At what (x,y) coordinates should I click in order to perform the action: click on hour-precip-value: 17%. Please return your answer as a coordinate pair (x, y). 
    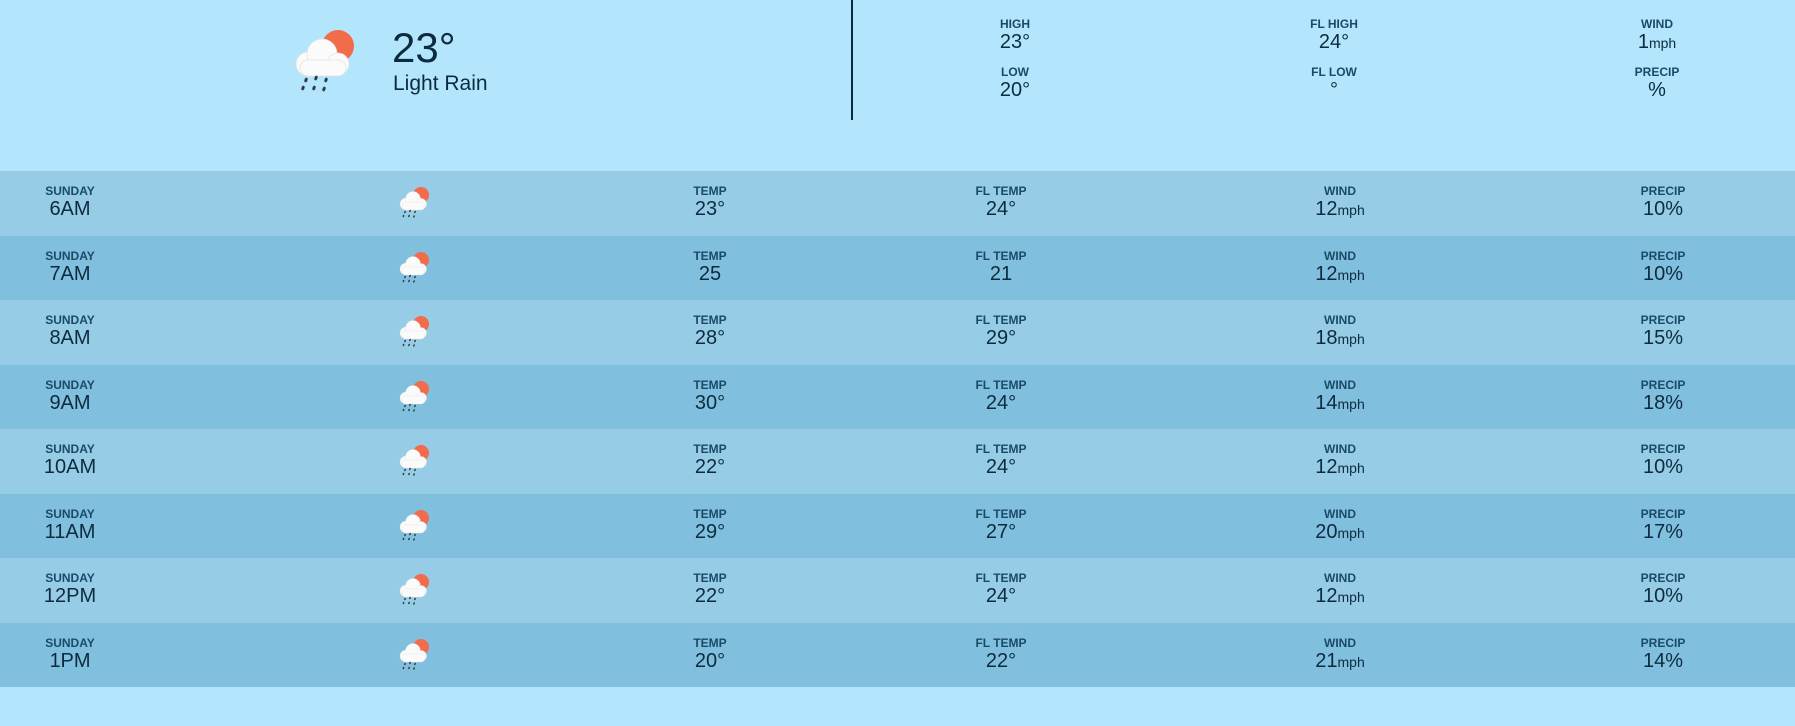
    Looking at the image, I should click on (1663, 531).